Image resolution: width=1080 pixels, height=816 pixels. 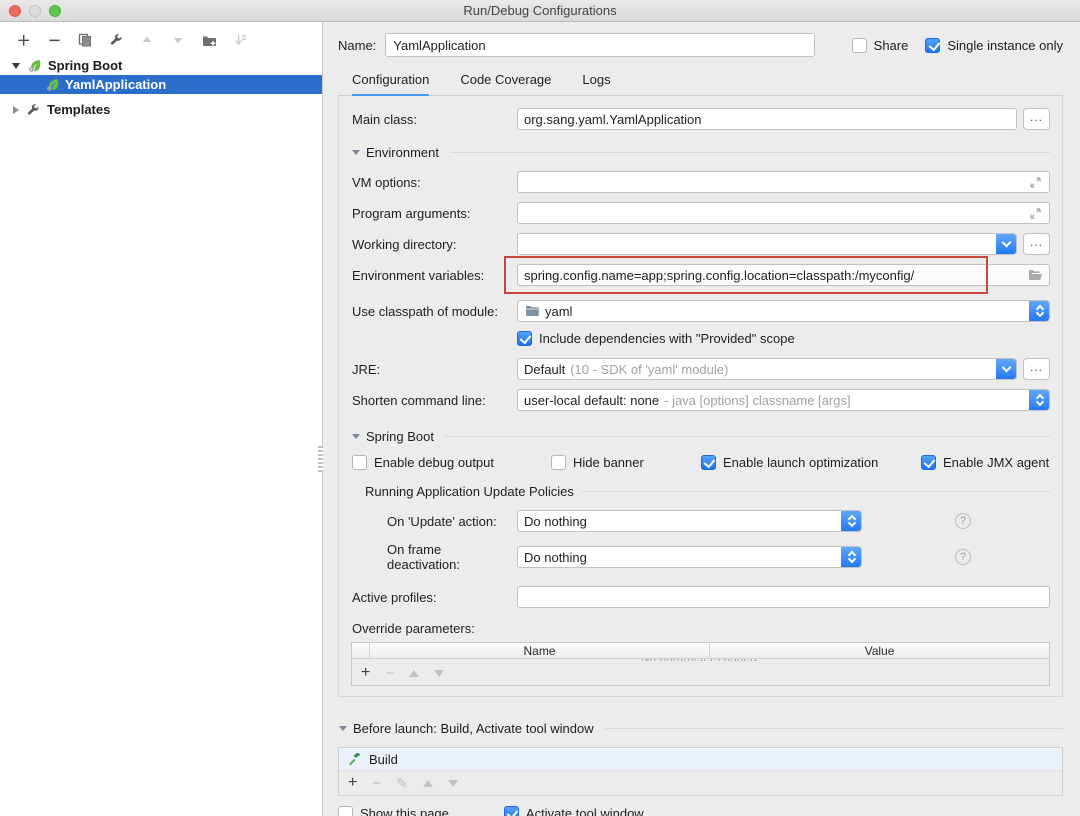 What do you see at coordinates (626, 462) in the screenshot?
I see `hide-banner-group: Hide banner` at bounding box center [626, 462].